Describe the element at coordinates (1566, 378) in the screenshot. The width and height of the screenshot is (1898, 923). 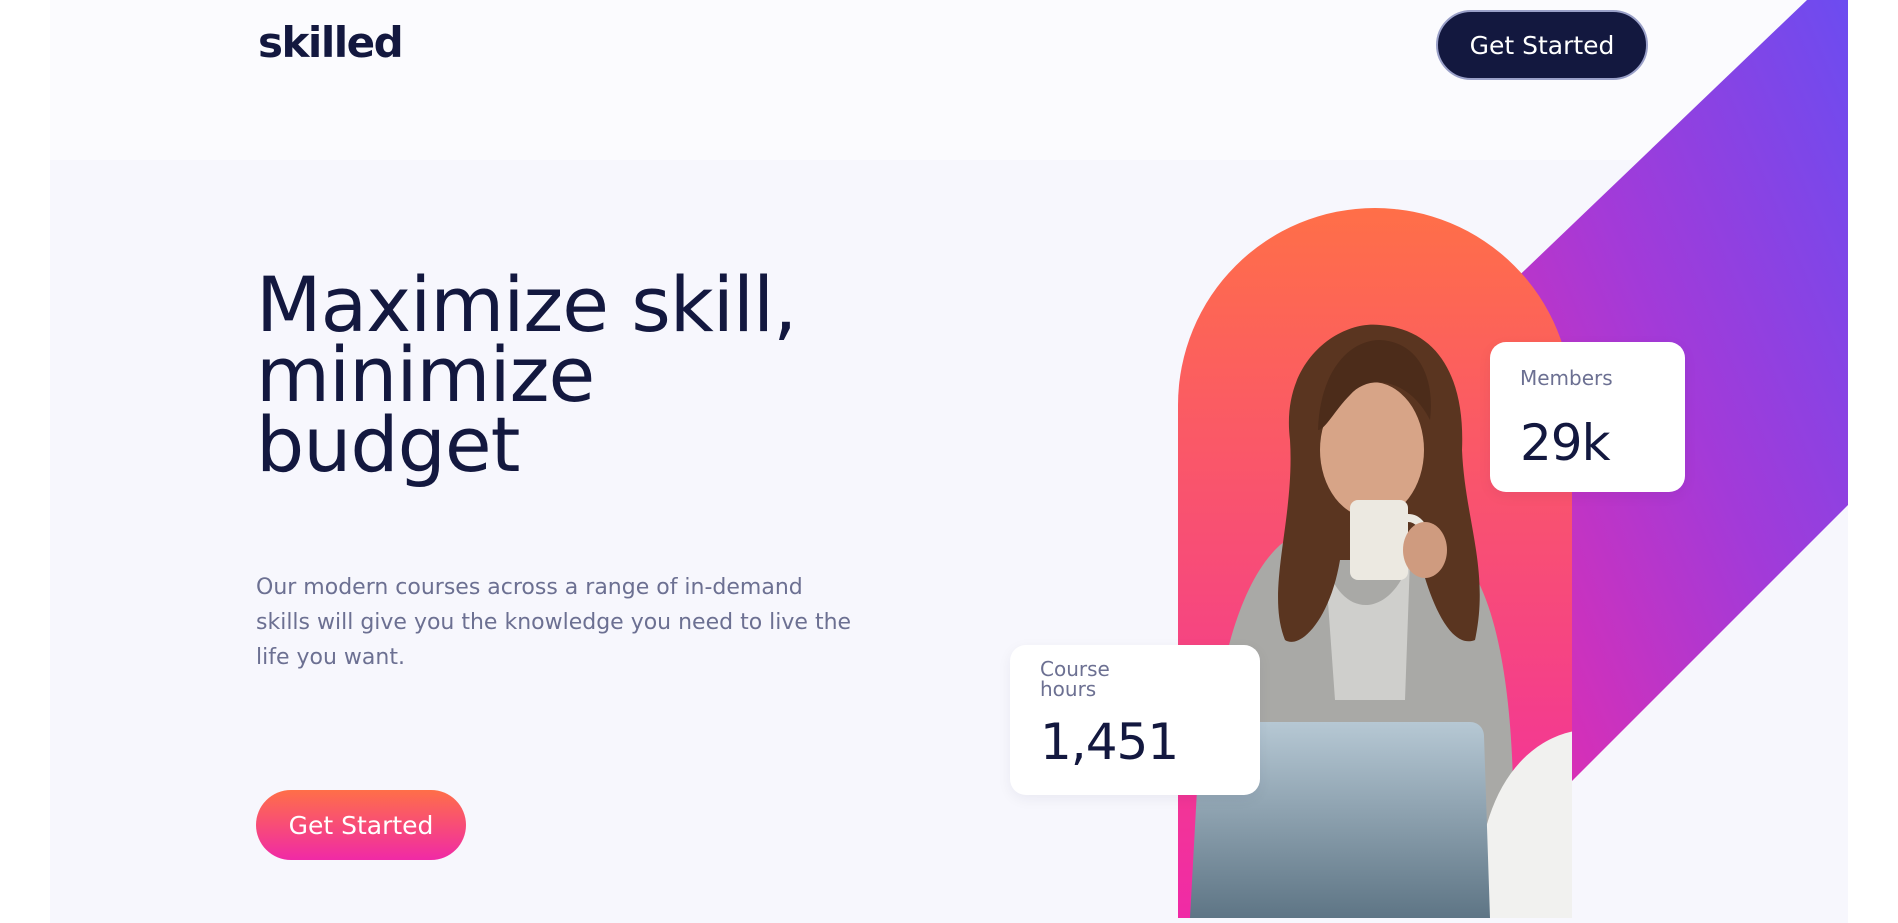
I see `members-label: Members` at that location.